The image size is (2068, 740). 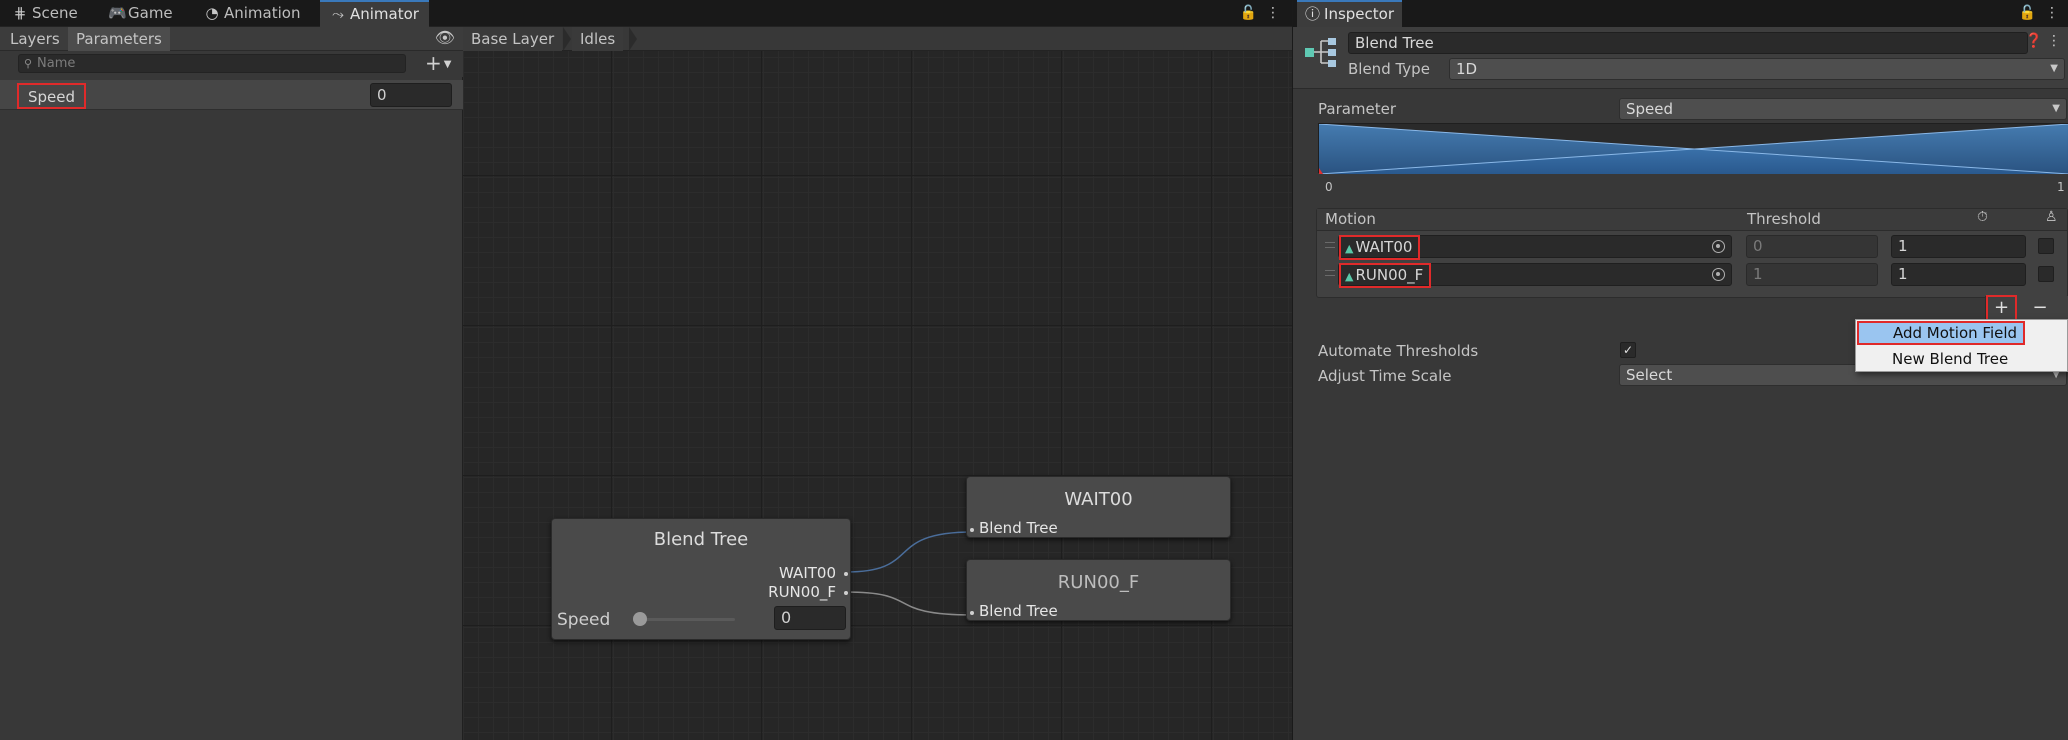 I want to click on motion-clip-name: ▲ WAIT00, so click(x=1380, y=247).